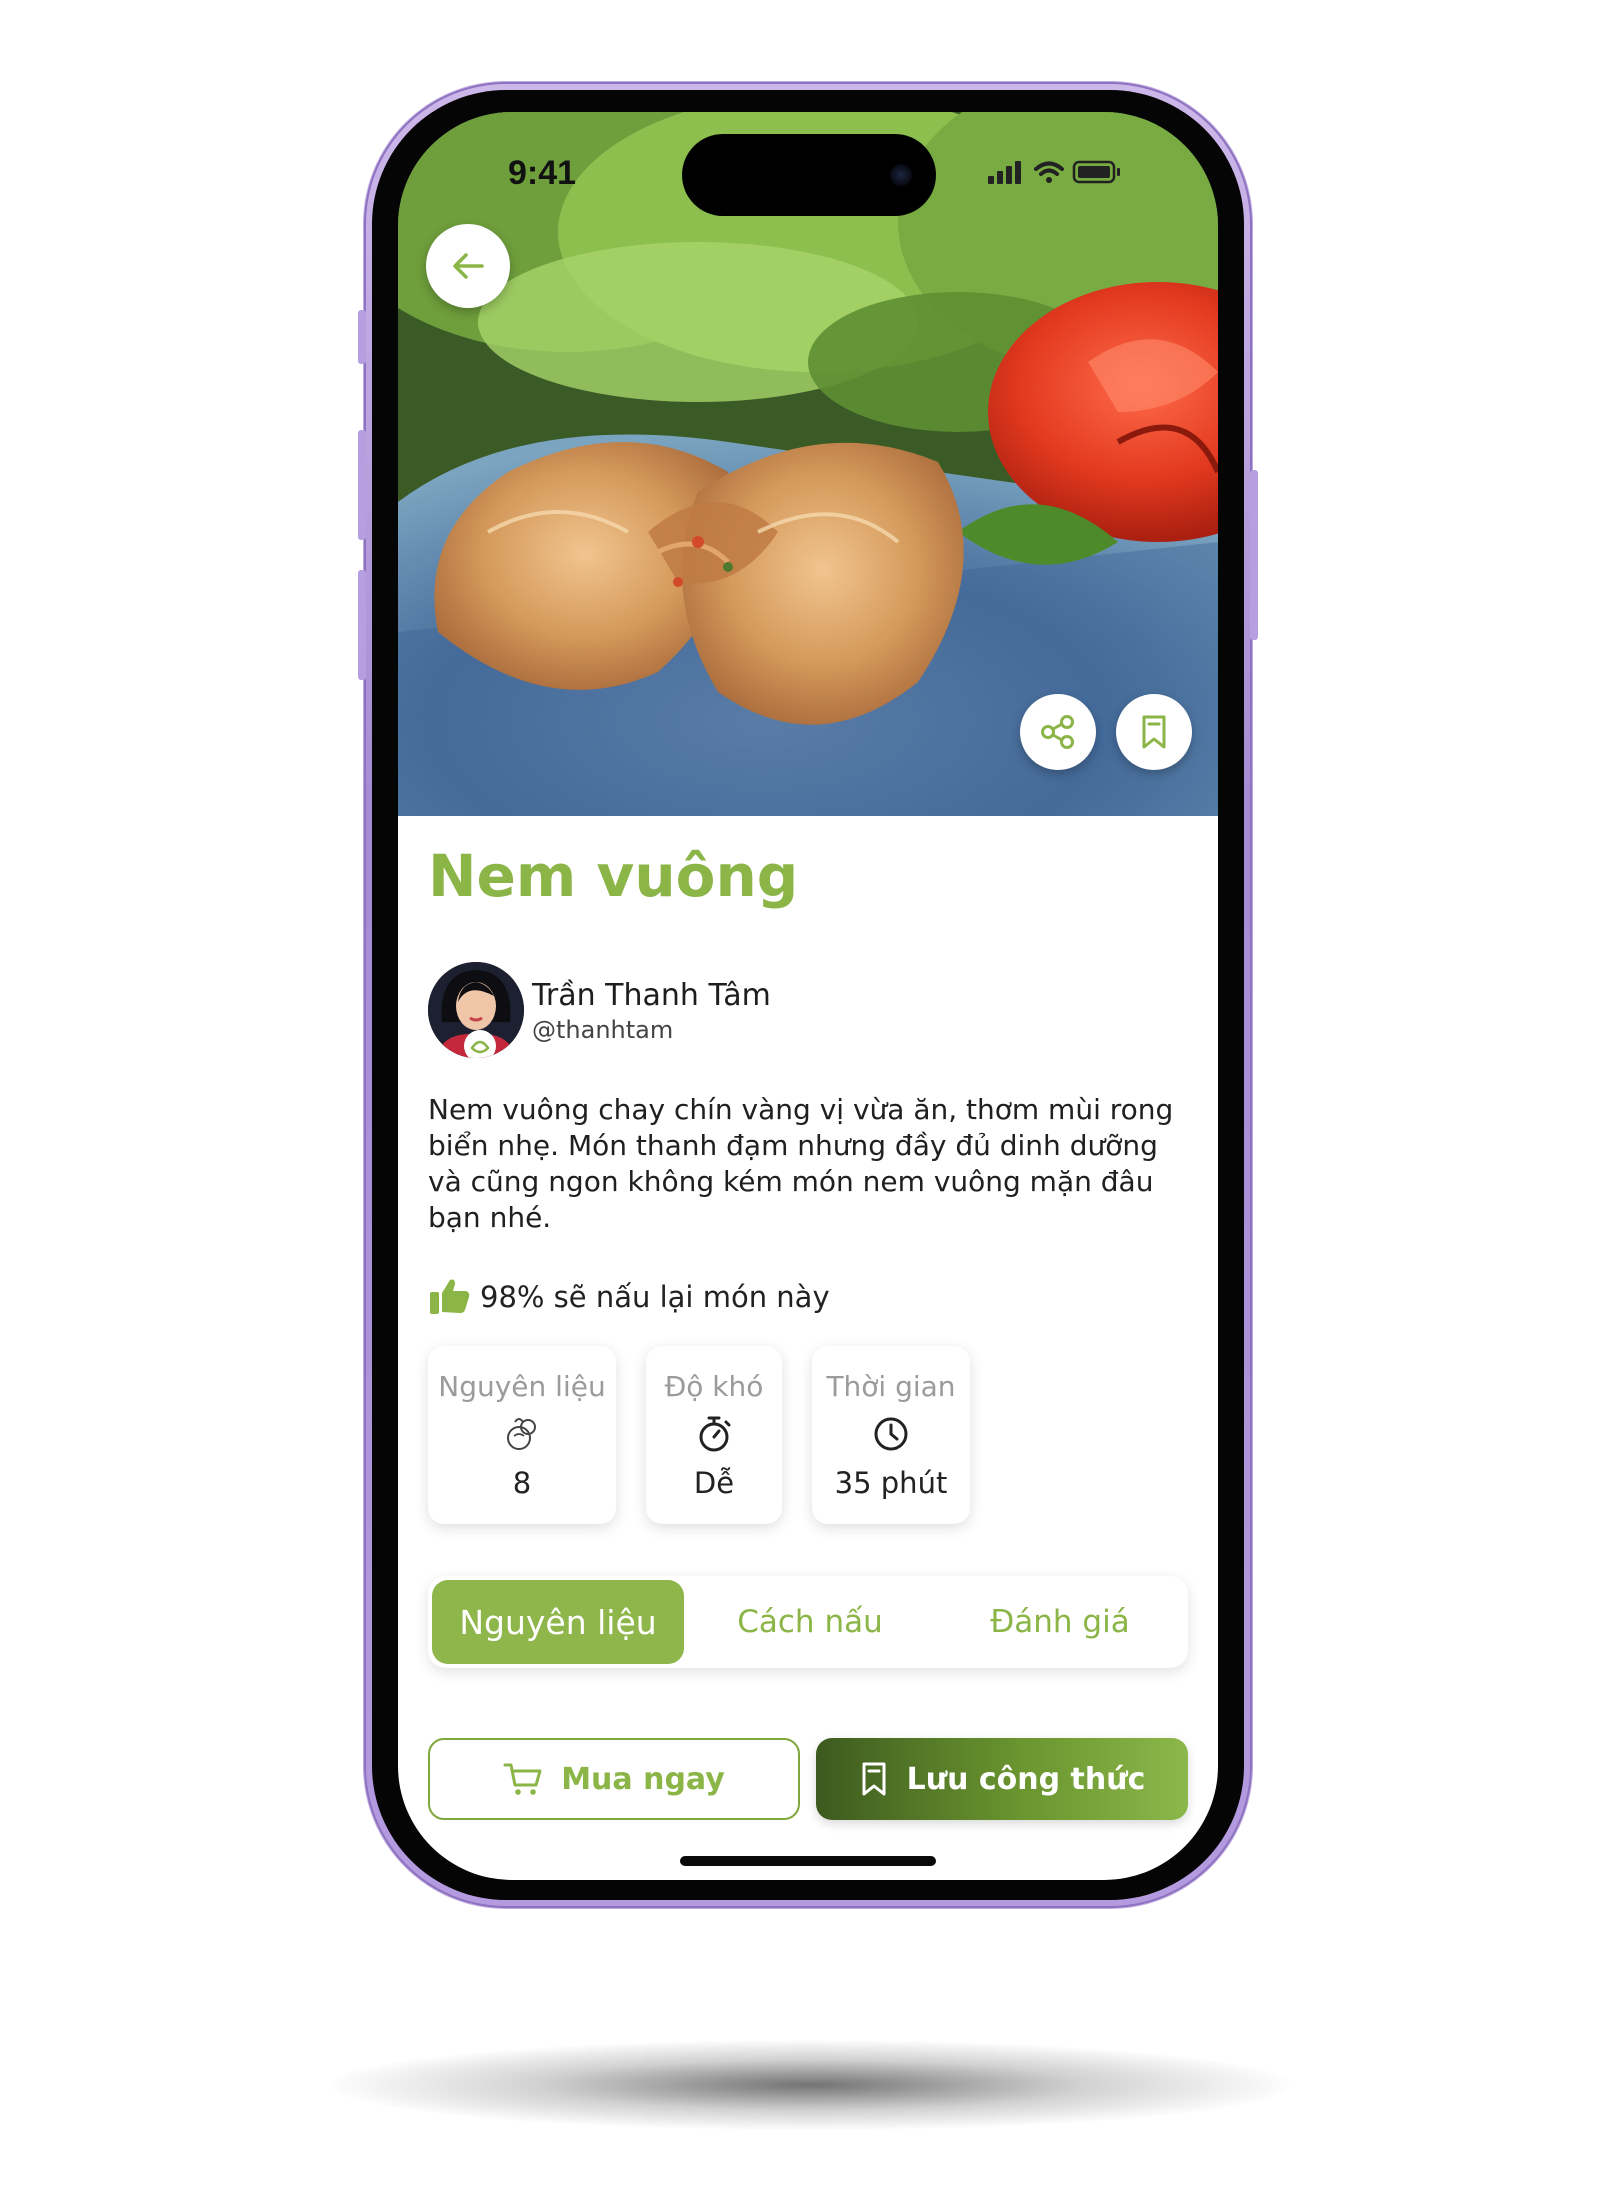 The image size is (1620, 2200). What do you see at coordinates (643, 1779) in the screenshot?
I see `buy-now-label: Mua ngay` at bounding box center [643, 1779].